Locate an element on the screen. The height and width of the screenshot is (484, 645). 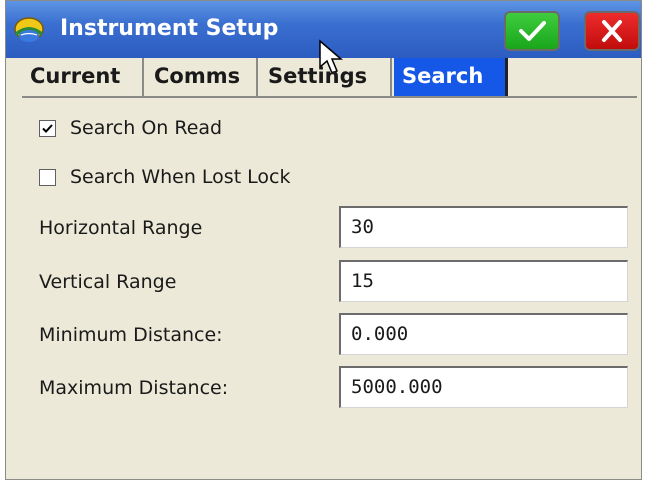
maximum-distance-label: Maximum Distance: is located at coordinates (134, 388).